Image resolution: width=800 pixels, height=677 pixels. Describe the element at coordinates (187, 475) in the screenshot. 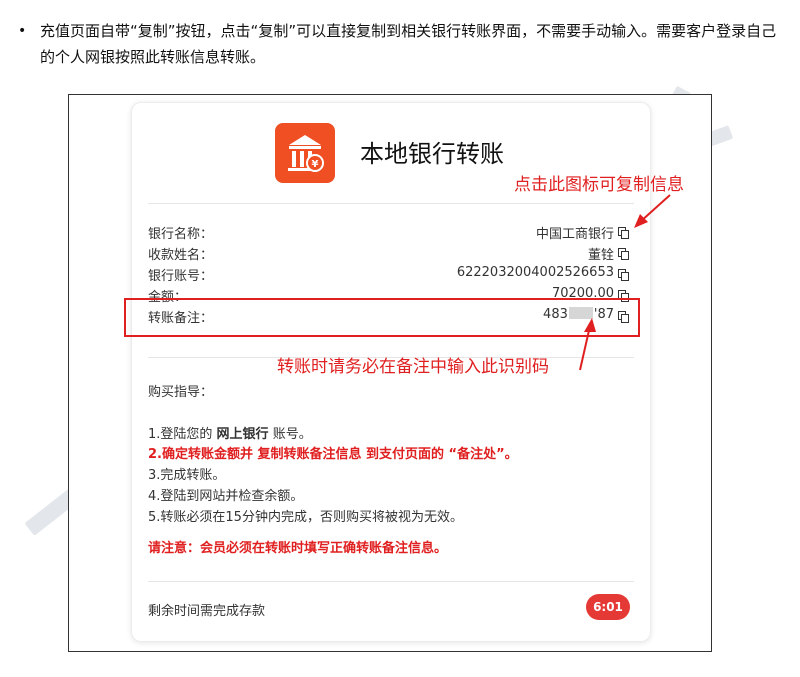

I see `guide-step-3: 3.完成转账。` at that location.